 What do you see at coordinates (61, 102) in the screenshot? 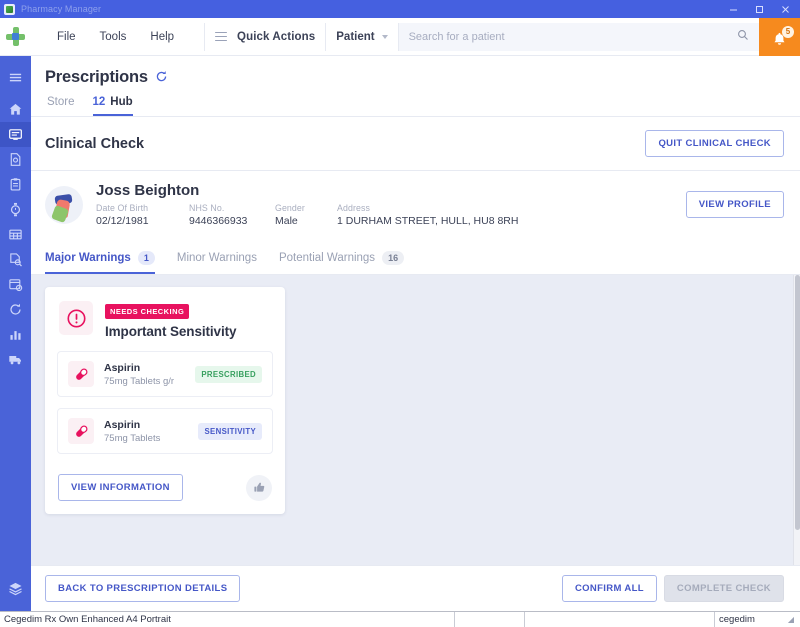
I see `tab-store-label: Store` at bounding box center [61, 102].